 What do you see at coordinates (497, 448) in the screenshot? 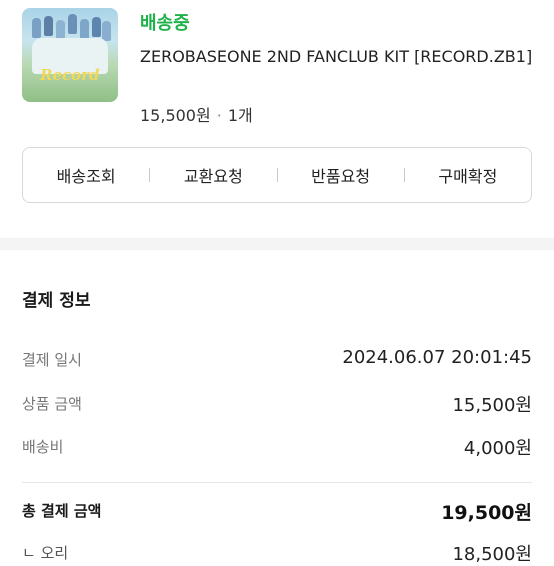
I see `payment-value: 4,000원` at bounding box center [497, 448].